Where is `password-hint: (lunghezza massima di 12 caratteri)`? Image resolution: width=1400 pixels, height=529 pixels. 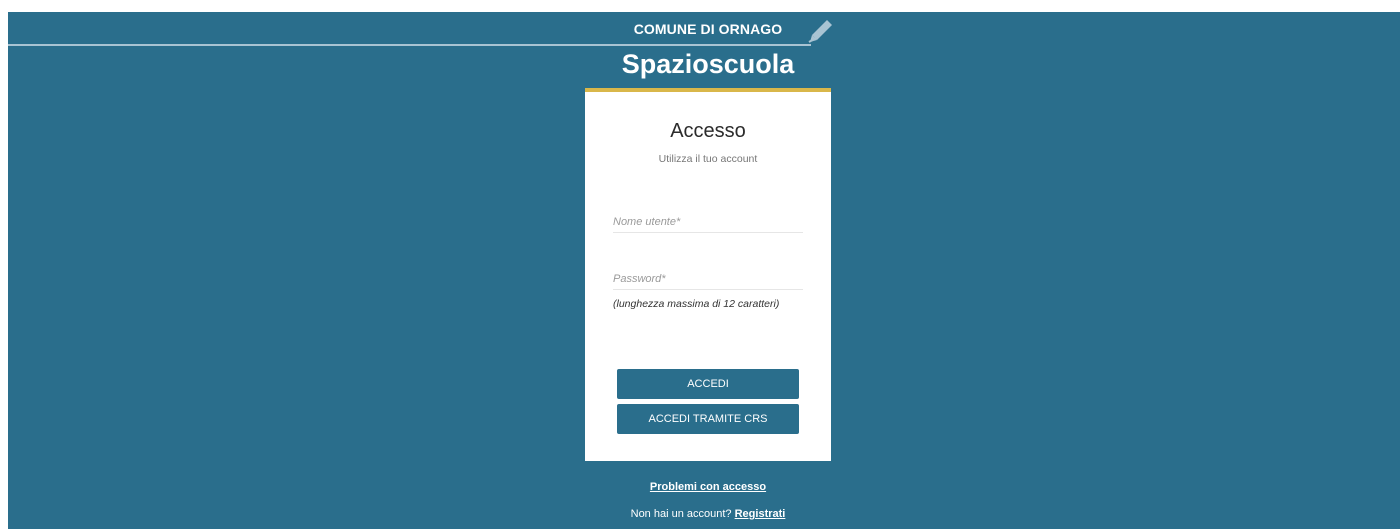
password-hint: (lunghezza massima di 12 caratteri) is located at coordinates (696, 304).